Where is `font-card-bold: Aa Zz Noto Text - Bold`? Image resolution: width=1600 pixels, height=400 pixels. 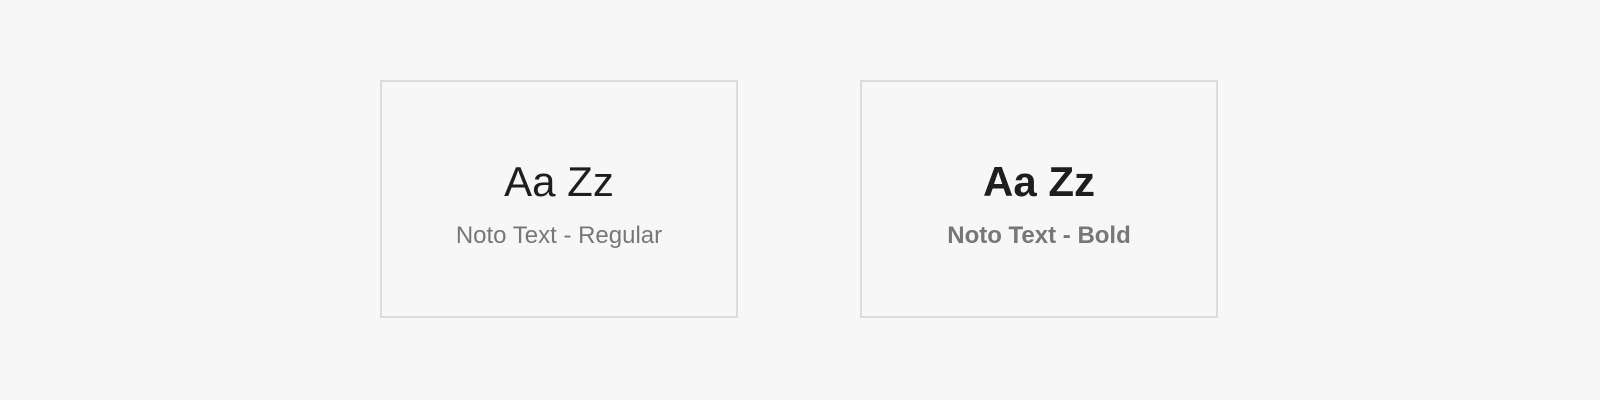 font-card-bold: Aa Zz Noto Text - Bold is located at coordinates (1039, 199).